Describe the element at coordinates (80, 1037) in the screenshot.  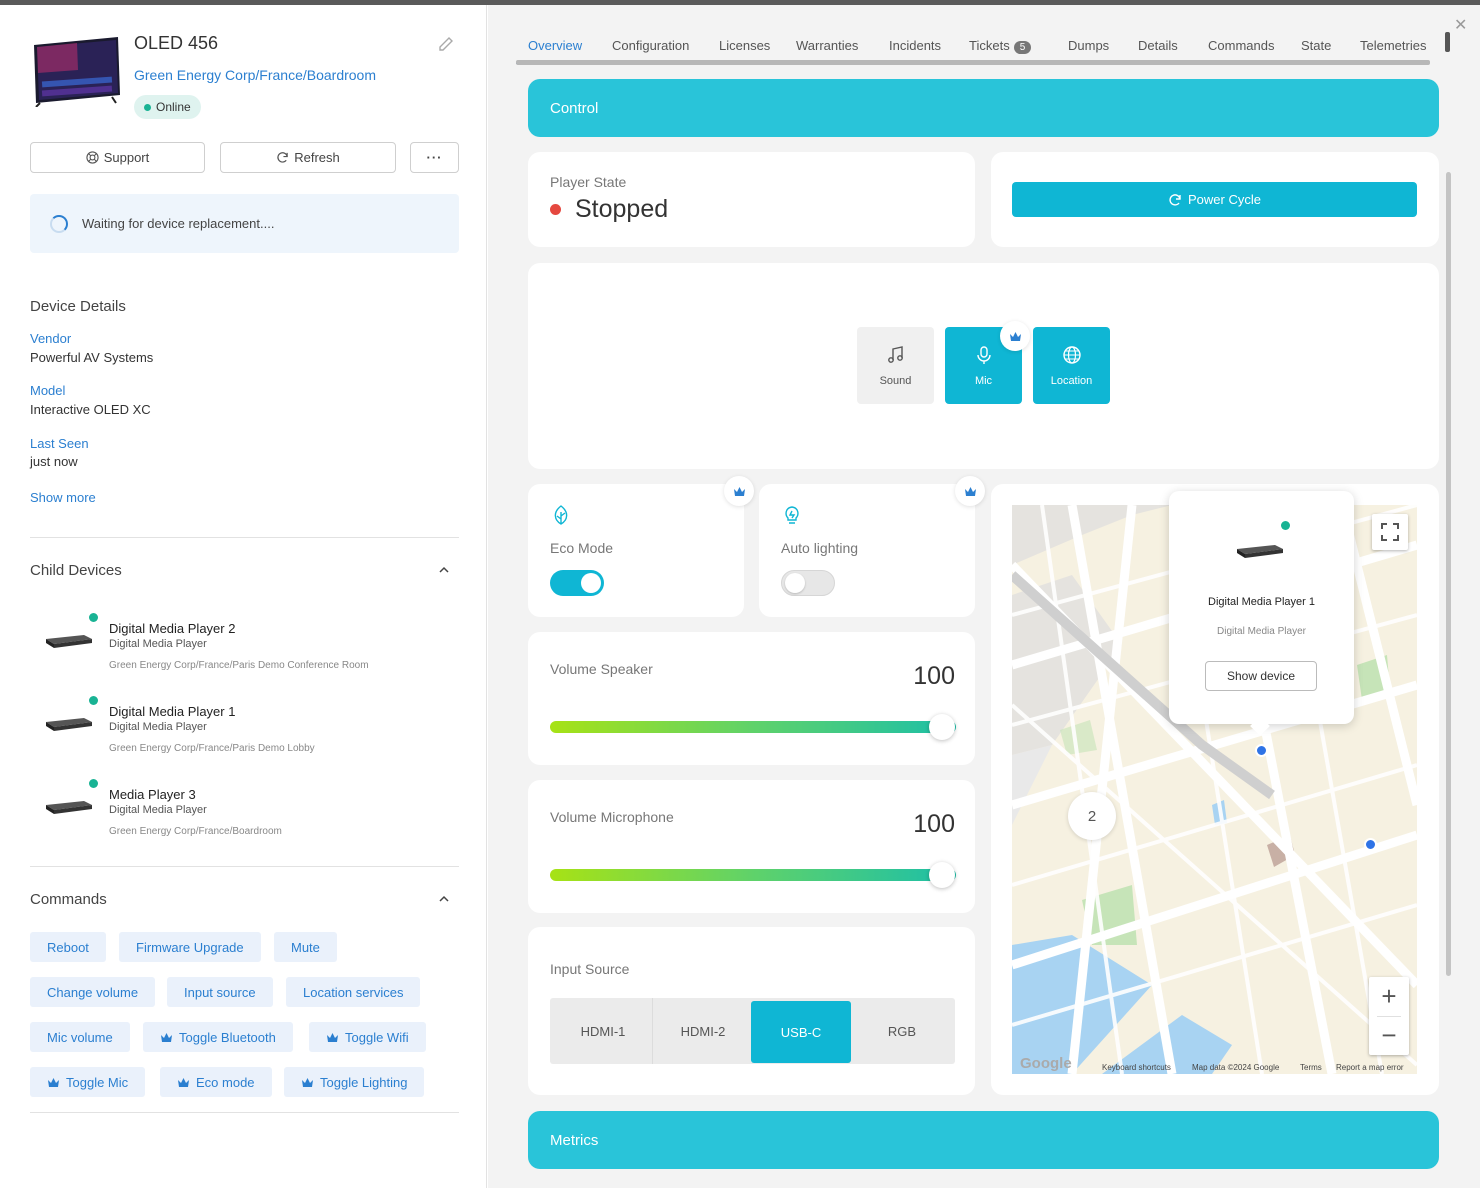
I see `command-mic-volume-button: Mic volume` at that location.